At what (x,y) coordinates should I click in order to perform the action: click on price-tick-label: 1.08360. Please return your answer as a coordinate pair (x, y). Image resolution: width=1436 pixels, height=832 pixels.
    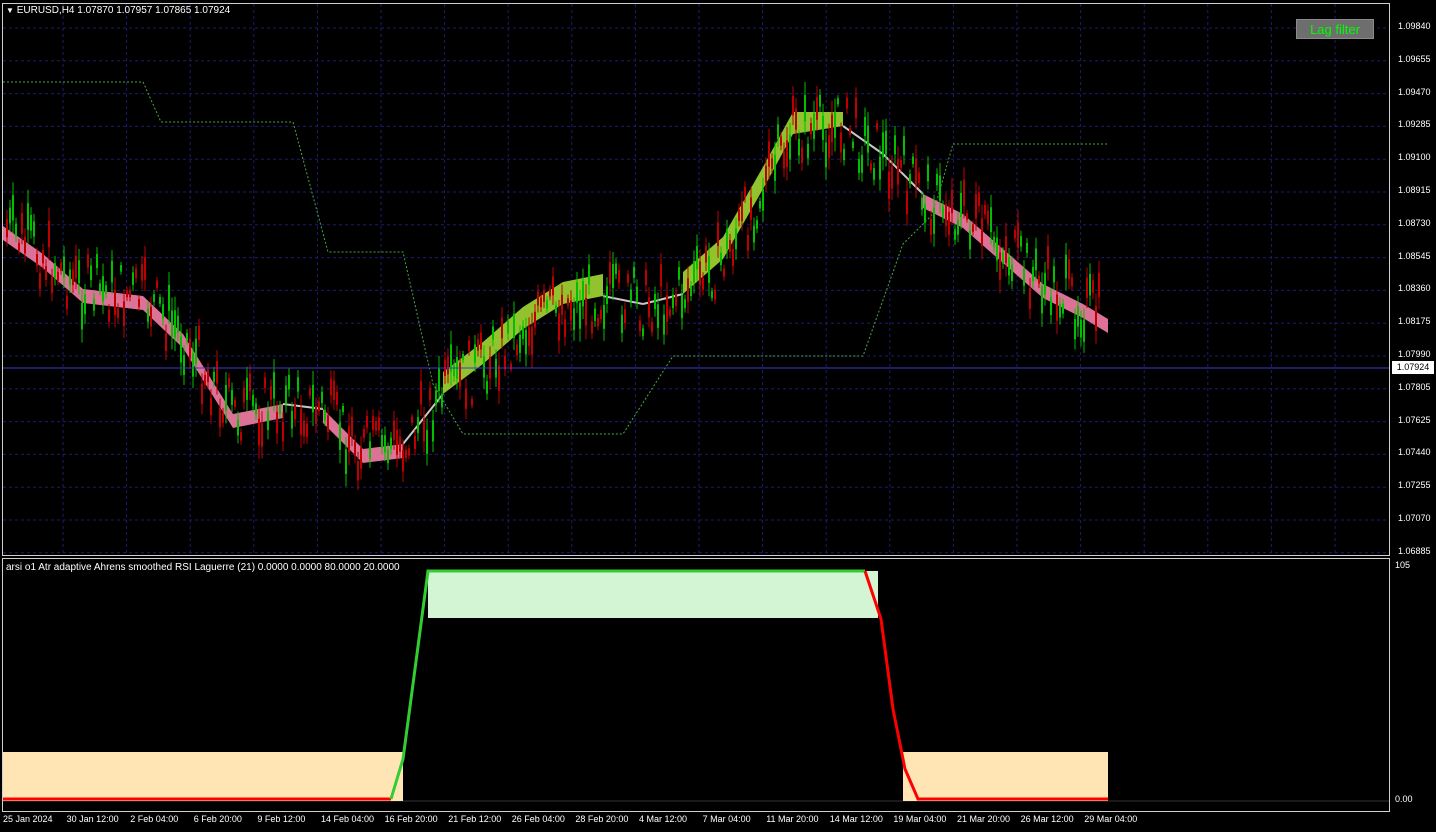
    Looking at the image, I should click on (1414, 288).